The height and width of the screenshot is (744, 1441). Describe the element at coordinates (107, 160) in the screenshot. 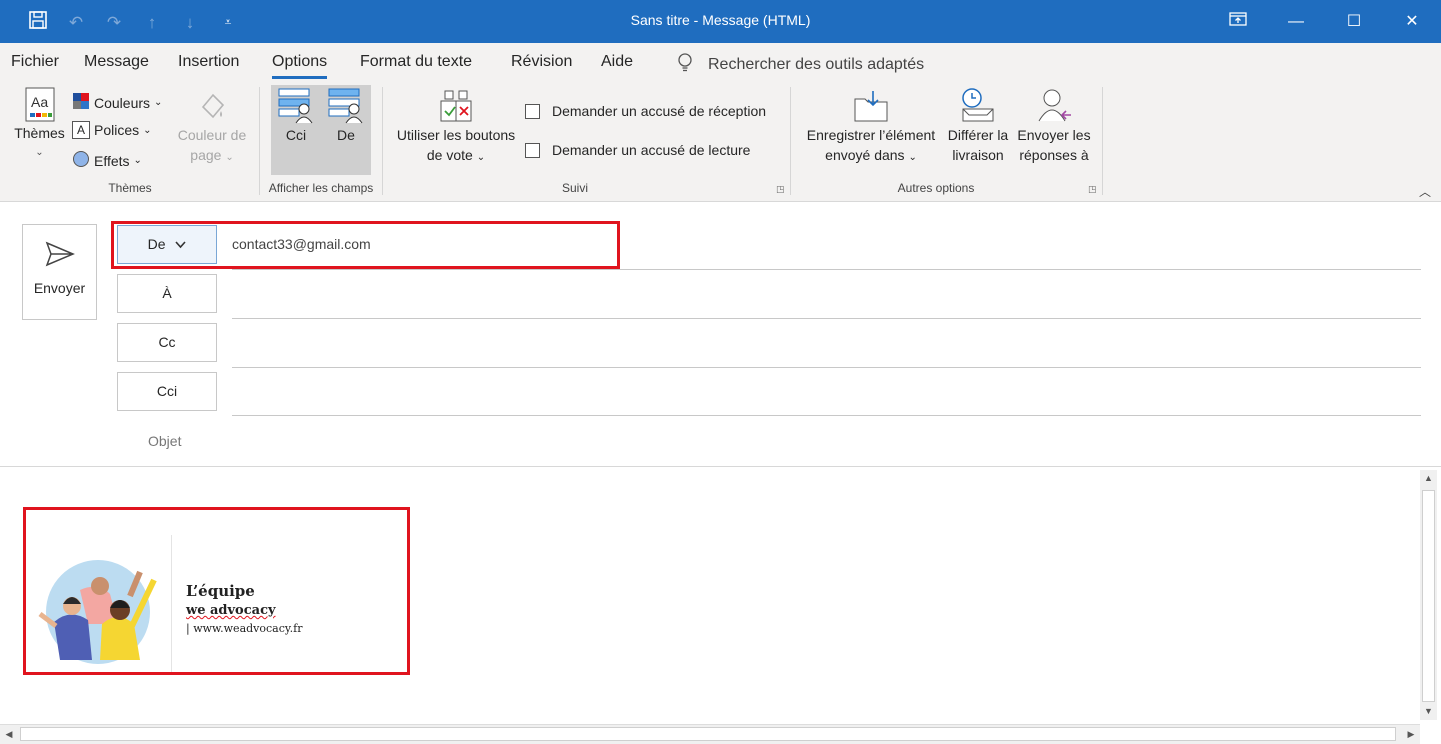

I see `effects-button: Effets ⌄` at that location.